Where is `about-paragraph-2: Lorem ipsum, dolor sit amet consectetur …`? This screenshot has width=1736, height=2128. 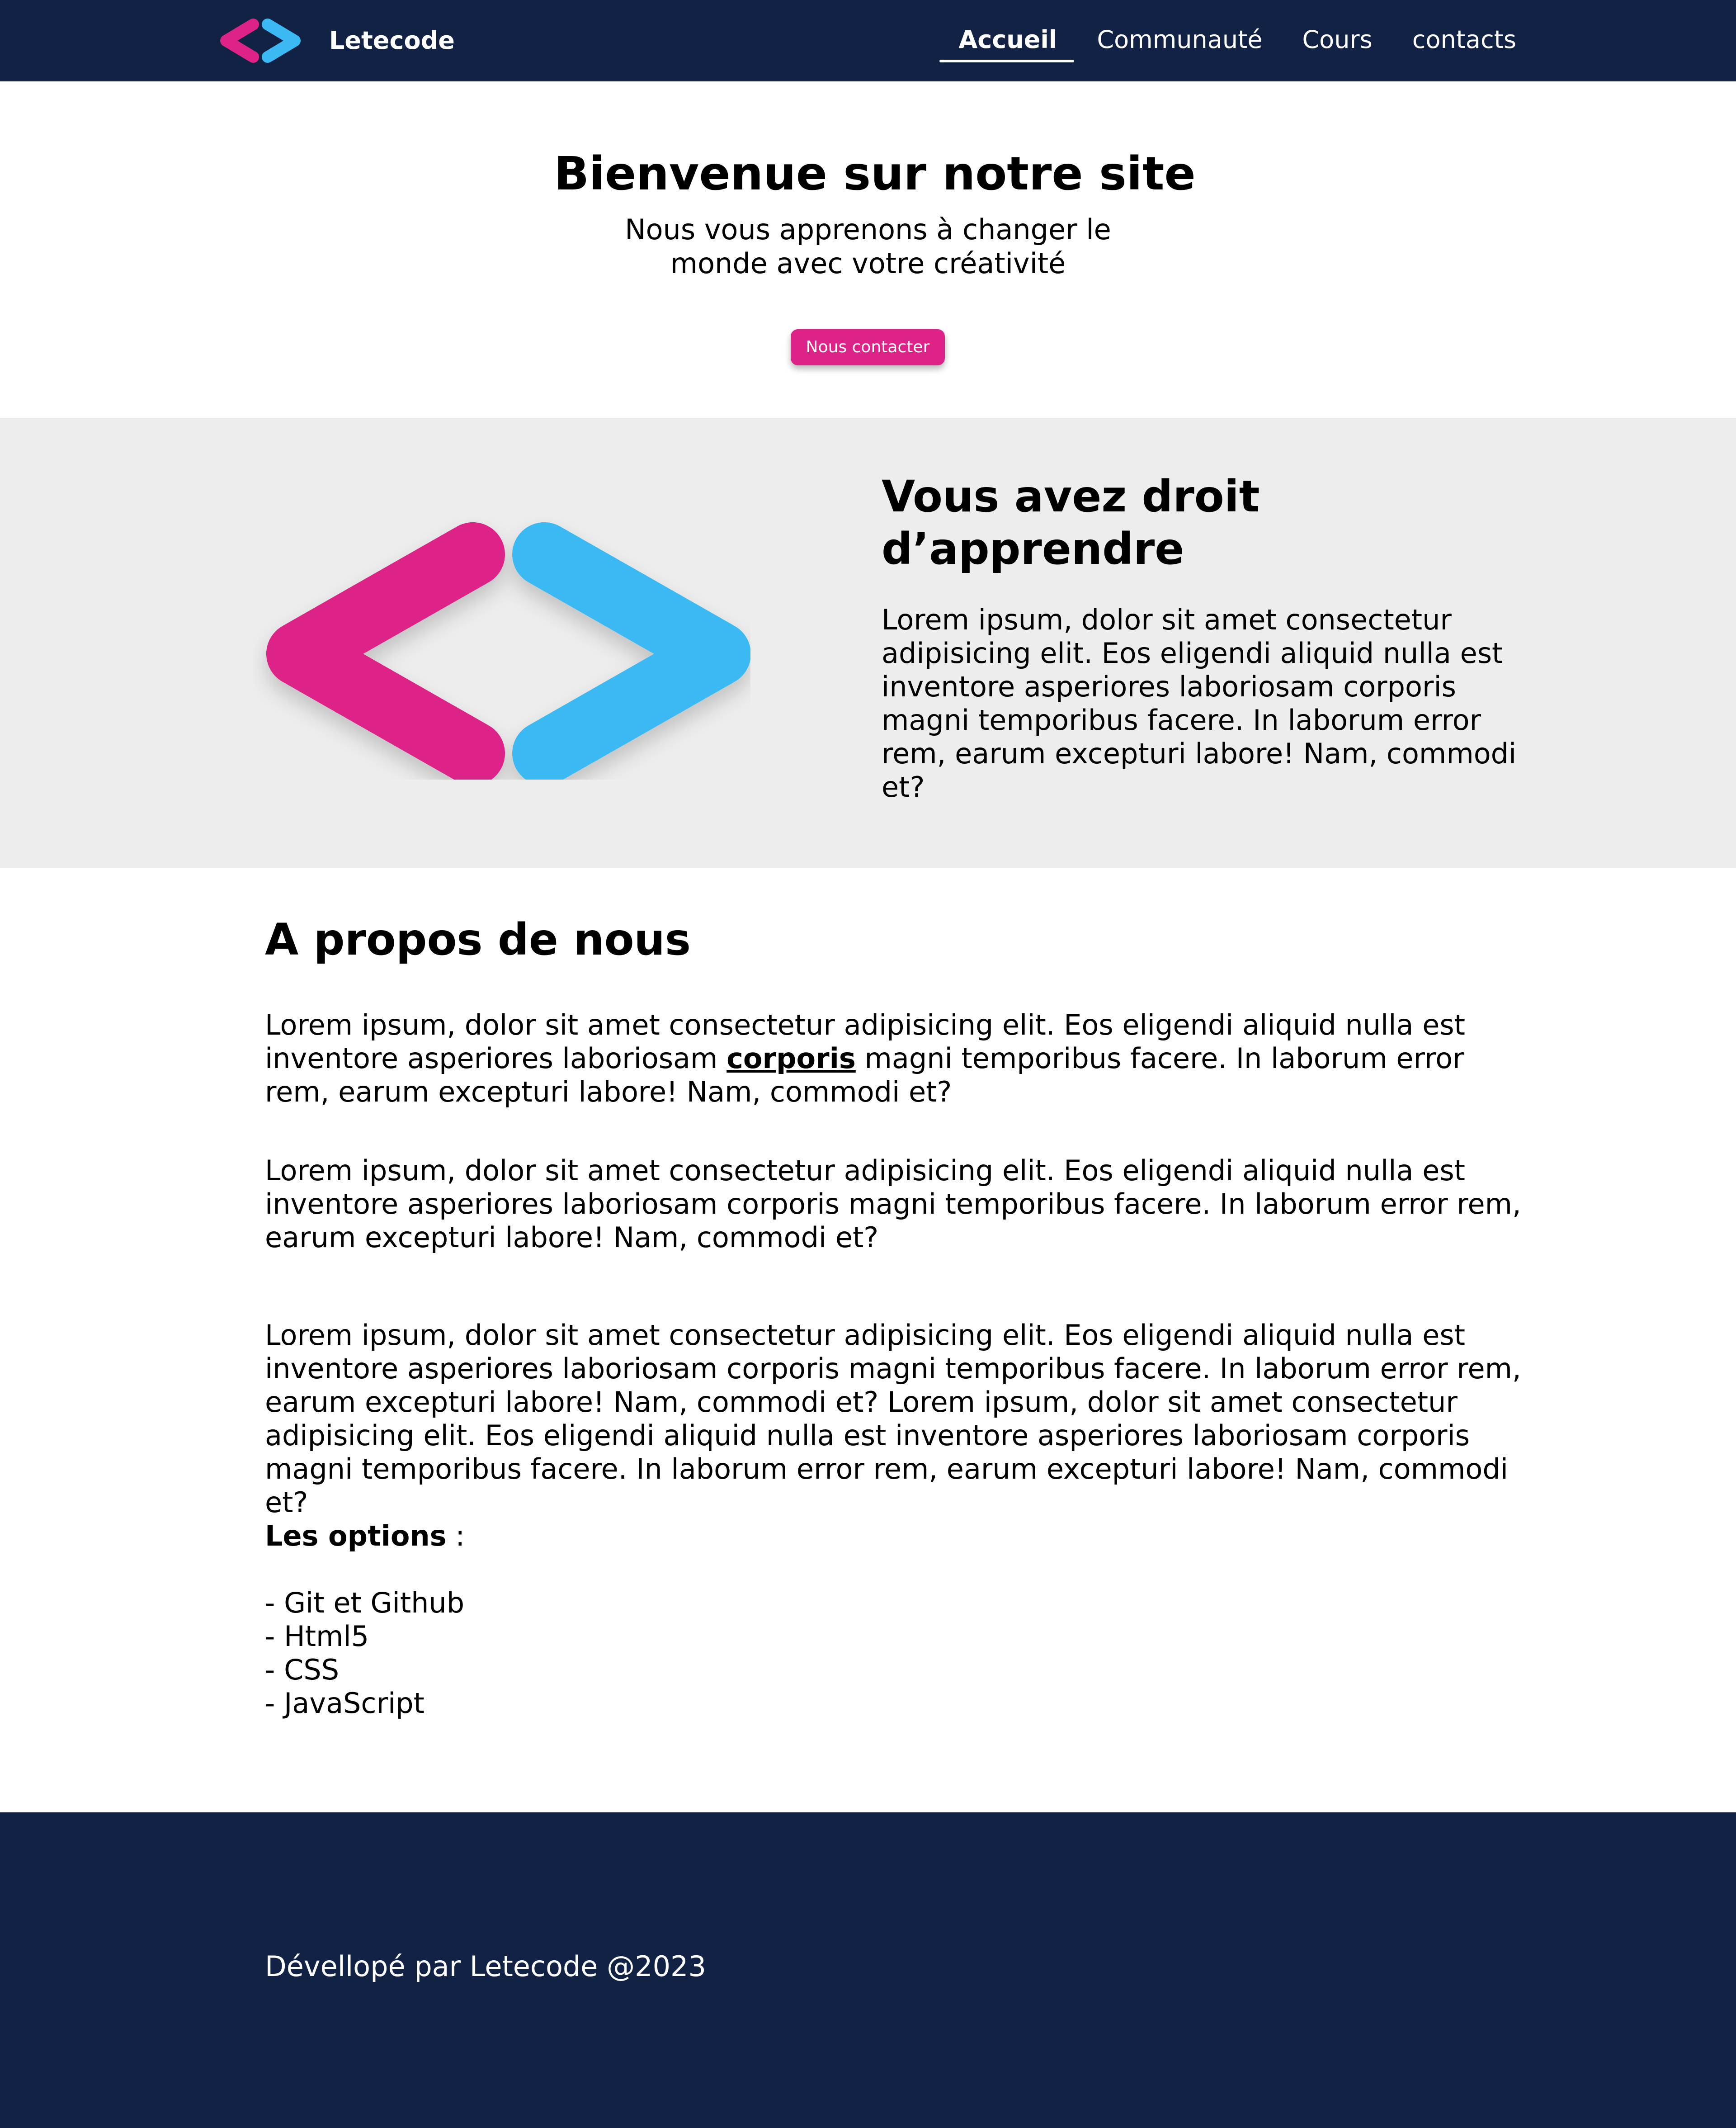
about-paragraph-2: Lorem ipsum, dolor sit amet consectetur … is located at coordinates (893, 1204).